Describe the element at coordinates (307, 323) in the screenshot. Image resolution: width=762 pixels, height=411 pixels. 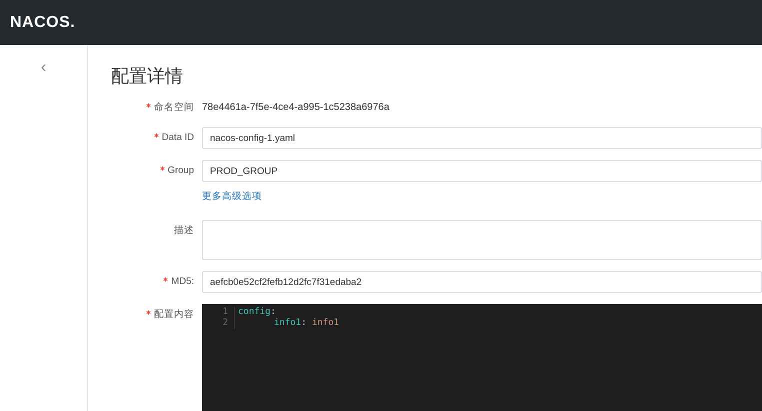
I see `code-line: info1` at that location.